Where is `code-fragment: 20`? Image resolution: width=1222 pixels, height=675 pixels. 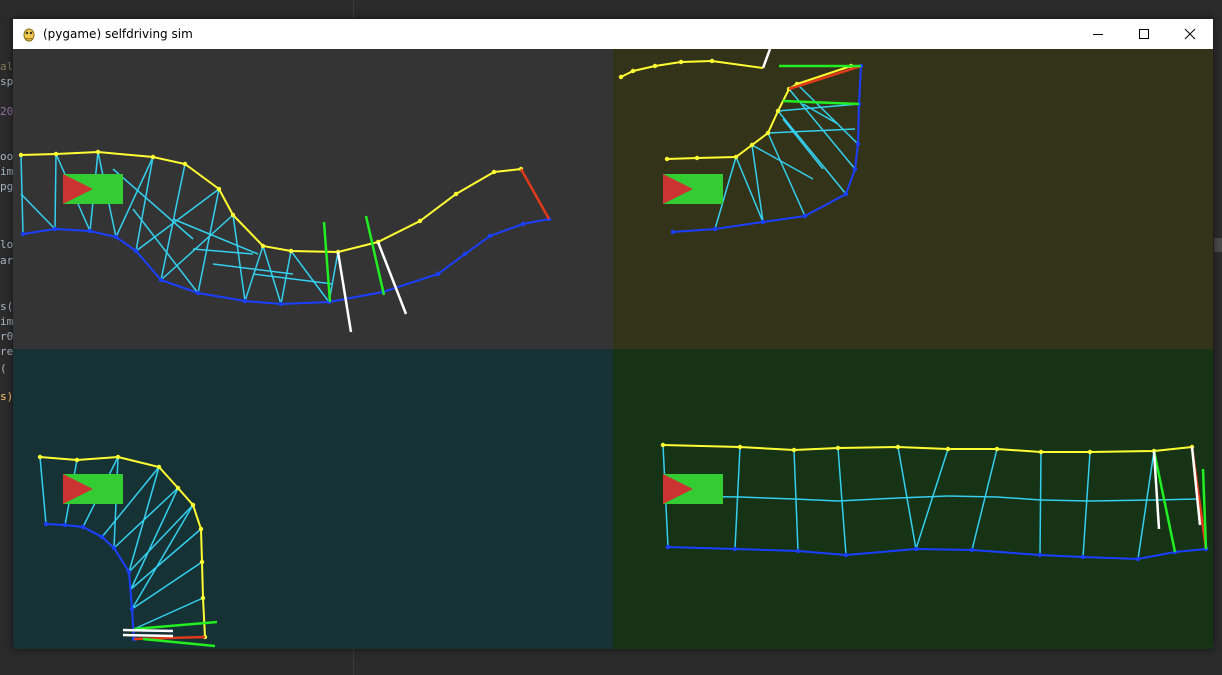 code-fragment: 20 is located at coordinates (7, 111).